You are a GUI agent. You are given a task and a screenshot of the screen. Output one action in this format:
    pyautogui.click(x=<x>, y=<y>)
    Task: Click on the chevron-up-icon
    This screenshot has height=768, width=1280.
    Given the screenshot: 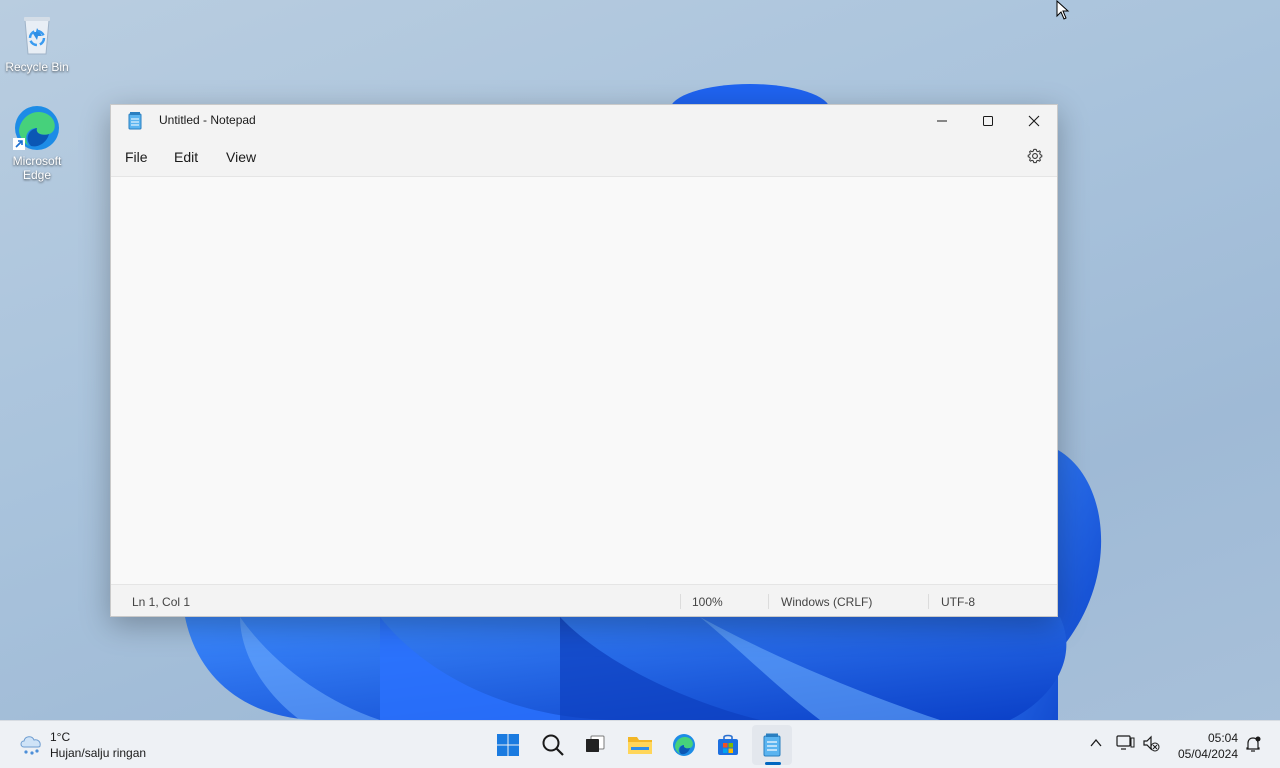 What is the action you would take?
    pyautogui.click(x=1096, y=742)
    